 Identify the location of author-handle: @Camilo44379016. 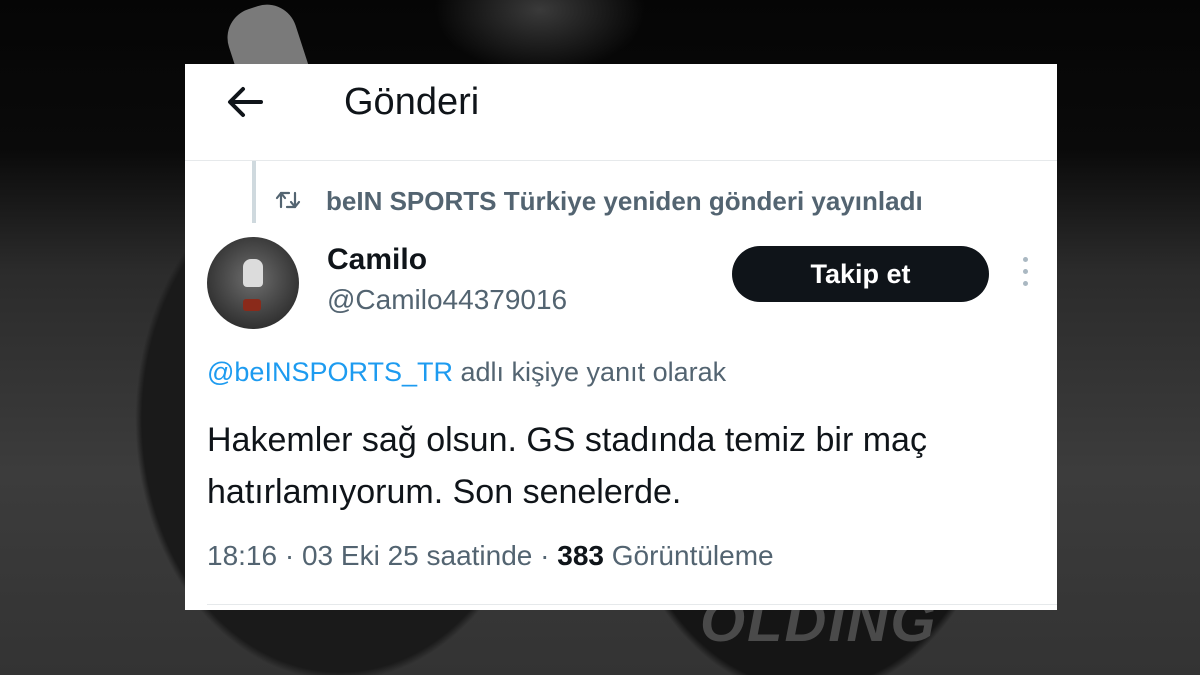
(447, 300).